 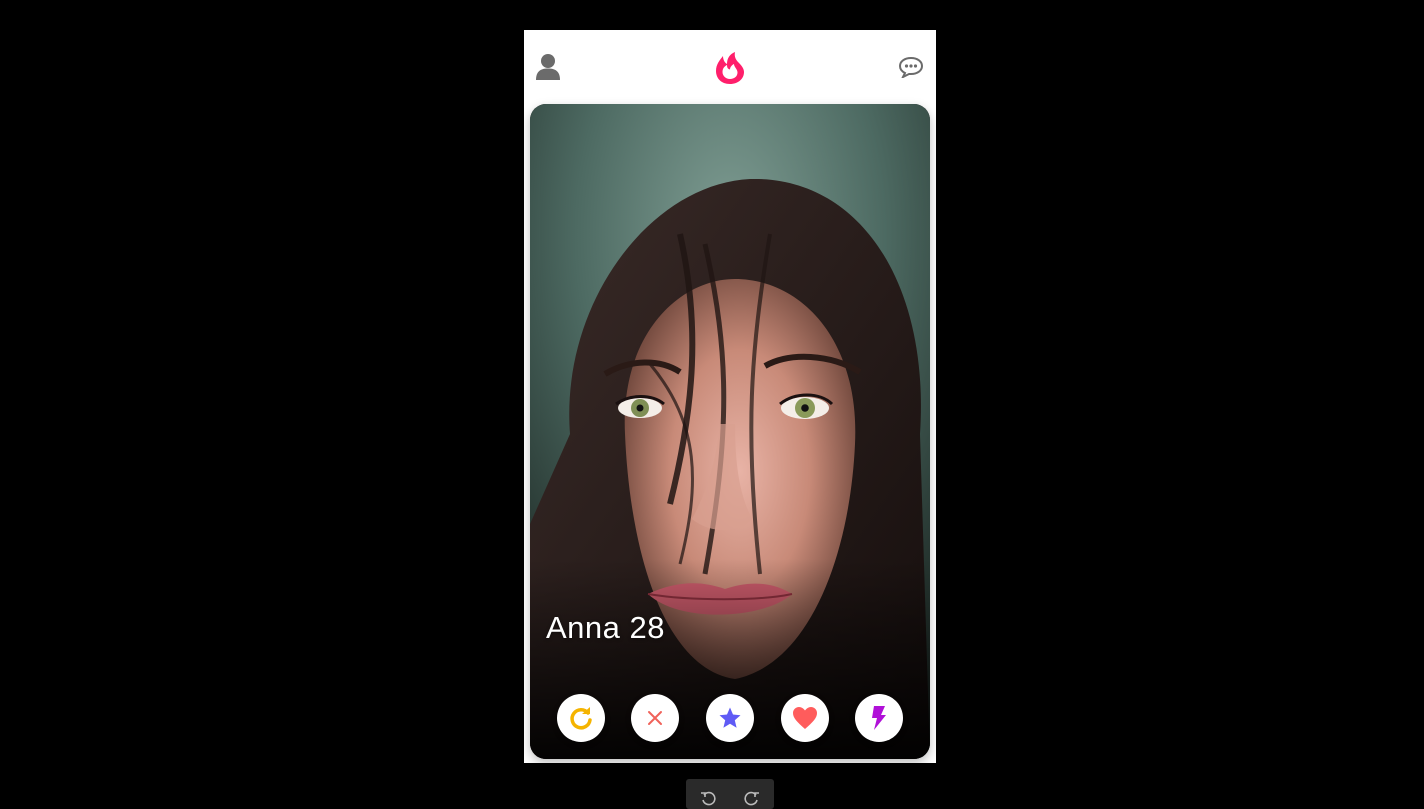 I want to click on rewind-icon, so click(x=581, y=718).